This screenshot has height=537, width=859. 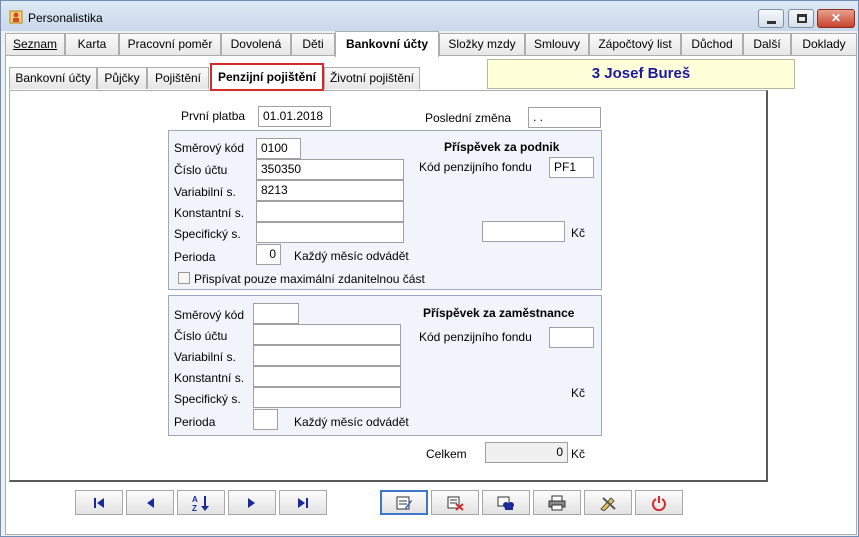 I want to click on subtab-bankovni-ucty: Bankovní účty, so click(x=53, y=78).